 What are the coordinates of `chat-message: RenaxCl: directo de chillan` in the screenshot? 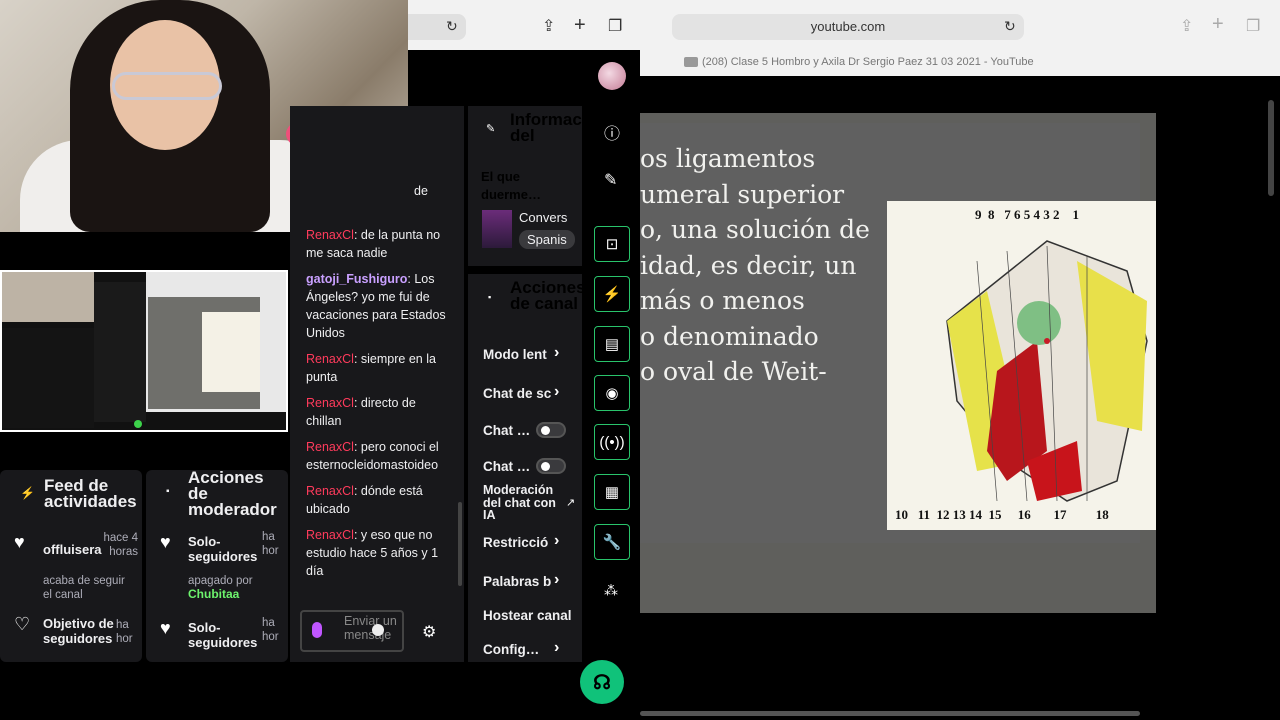 It's located at (377, 412).